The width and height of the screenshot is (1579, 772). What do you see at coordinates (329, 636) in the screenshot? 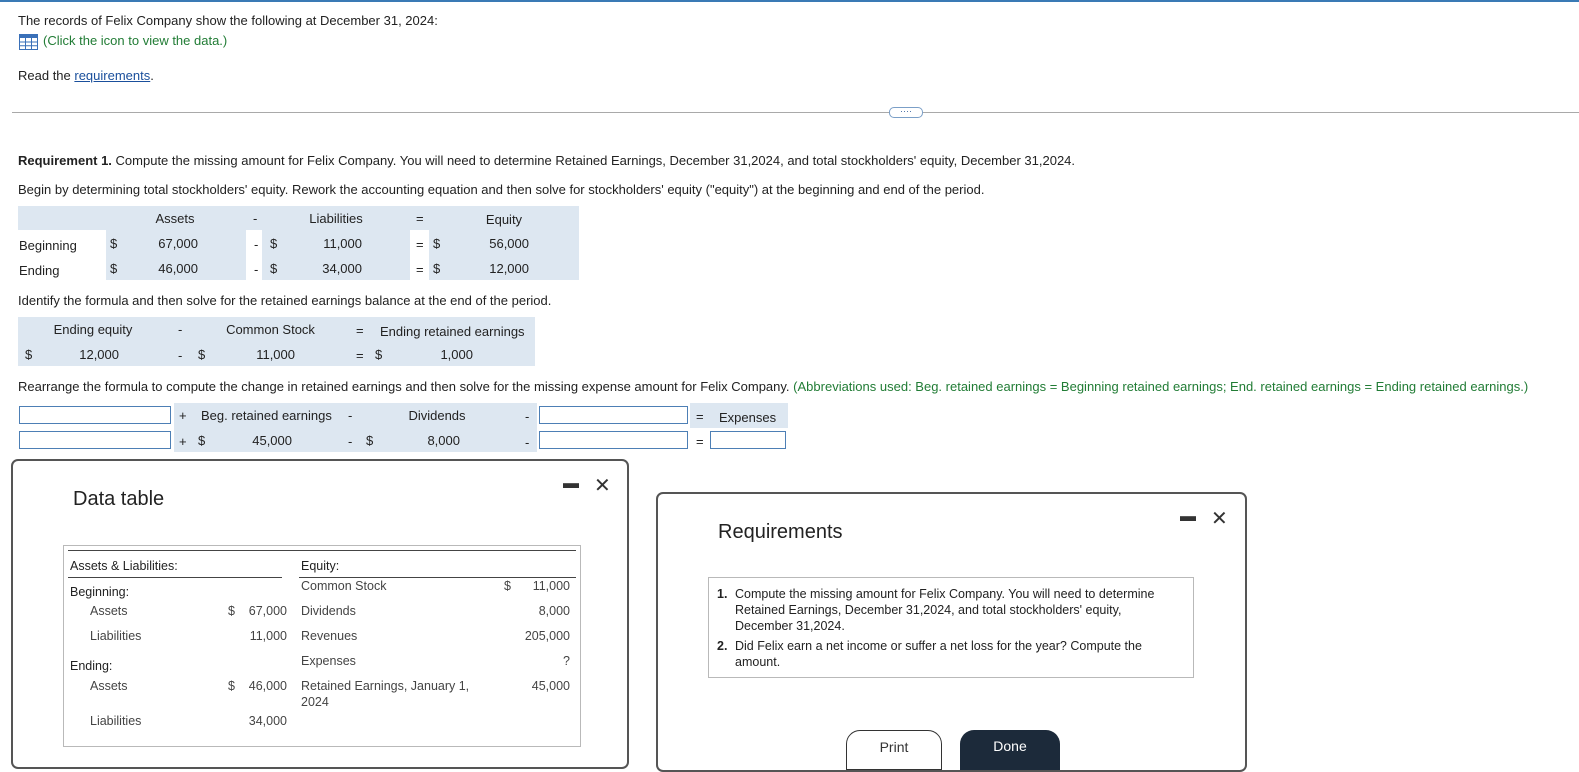
I see `revenues-label: Revenues` at bounding box center [329, 636].